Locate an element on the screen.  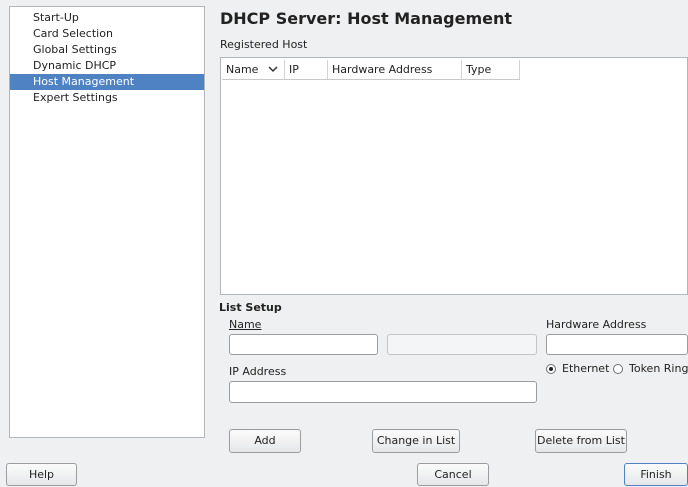
ip-address-label: IP Address is located at coordinates (258, 371).